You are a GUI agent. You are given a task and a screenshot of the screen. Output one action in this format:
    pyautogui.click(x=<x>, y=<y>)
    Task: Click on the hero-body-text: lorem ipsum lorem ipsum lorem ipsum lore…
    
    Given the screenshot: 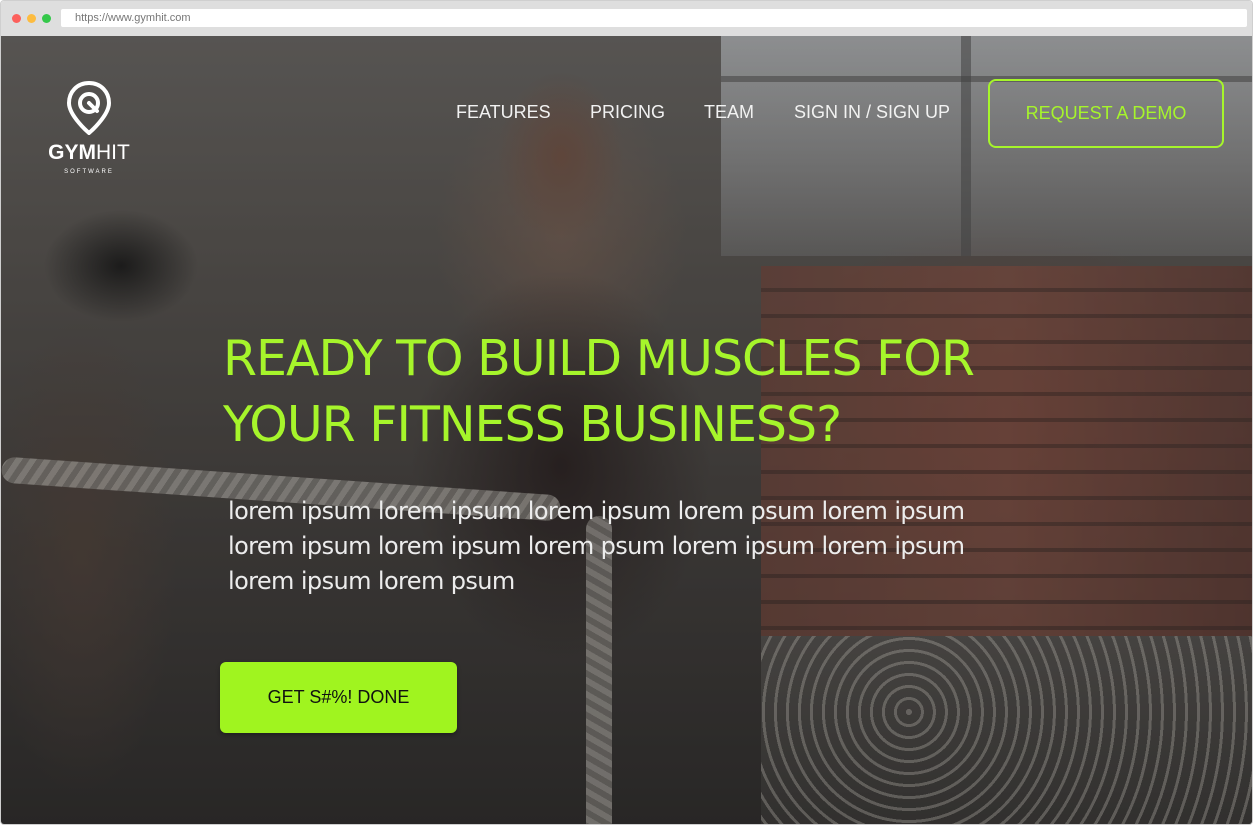 What is the action you would take?
    pyautogui.click(x=628, y=546)
    